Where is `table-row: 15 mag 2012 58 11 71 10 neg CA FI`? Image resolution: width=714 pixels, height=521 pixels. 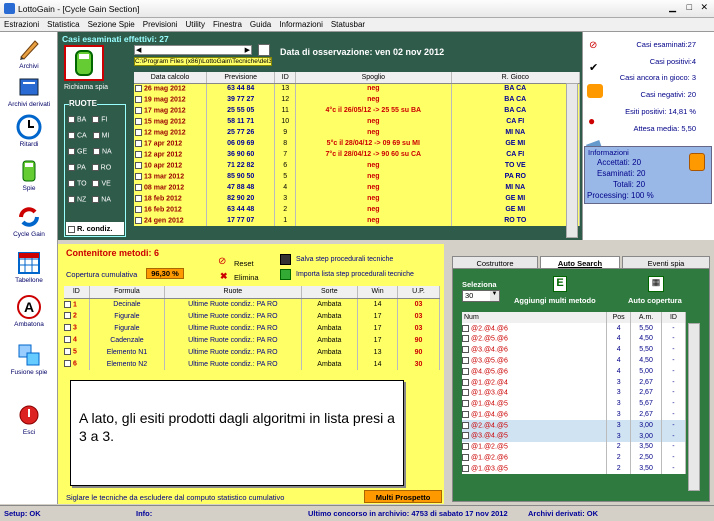 table-row: 15 mag 2012 58 11 71 10 neg CA FI is located at coordinates (357, 121).